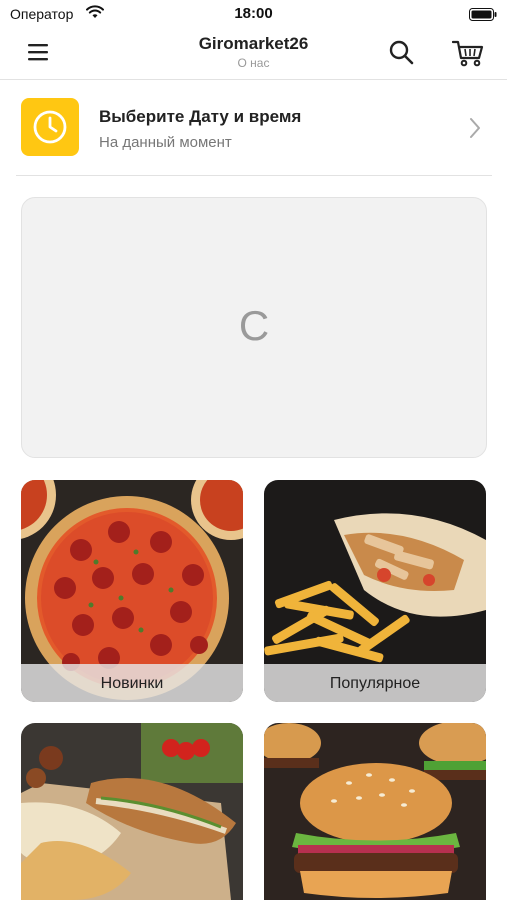 The image size is (507, 900). I want to click on cart-icon, so click(468, 53).